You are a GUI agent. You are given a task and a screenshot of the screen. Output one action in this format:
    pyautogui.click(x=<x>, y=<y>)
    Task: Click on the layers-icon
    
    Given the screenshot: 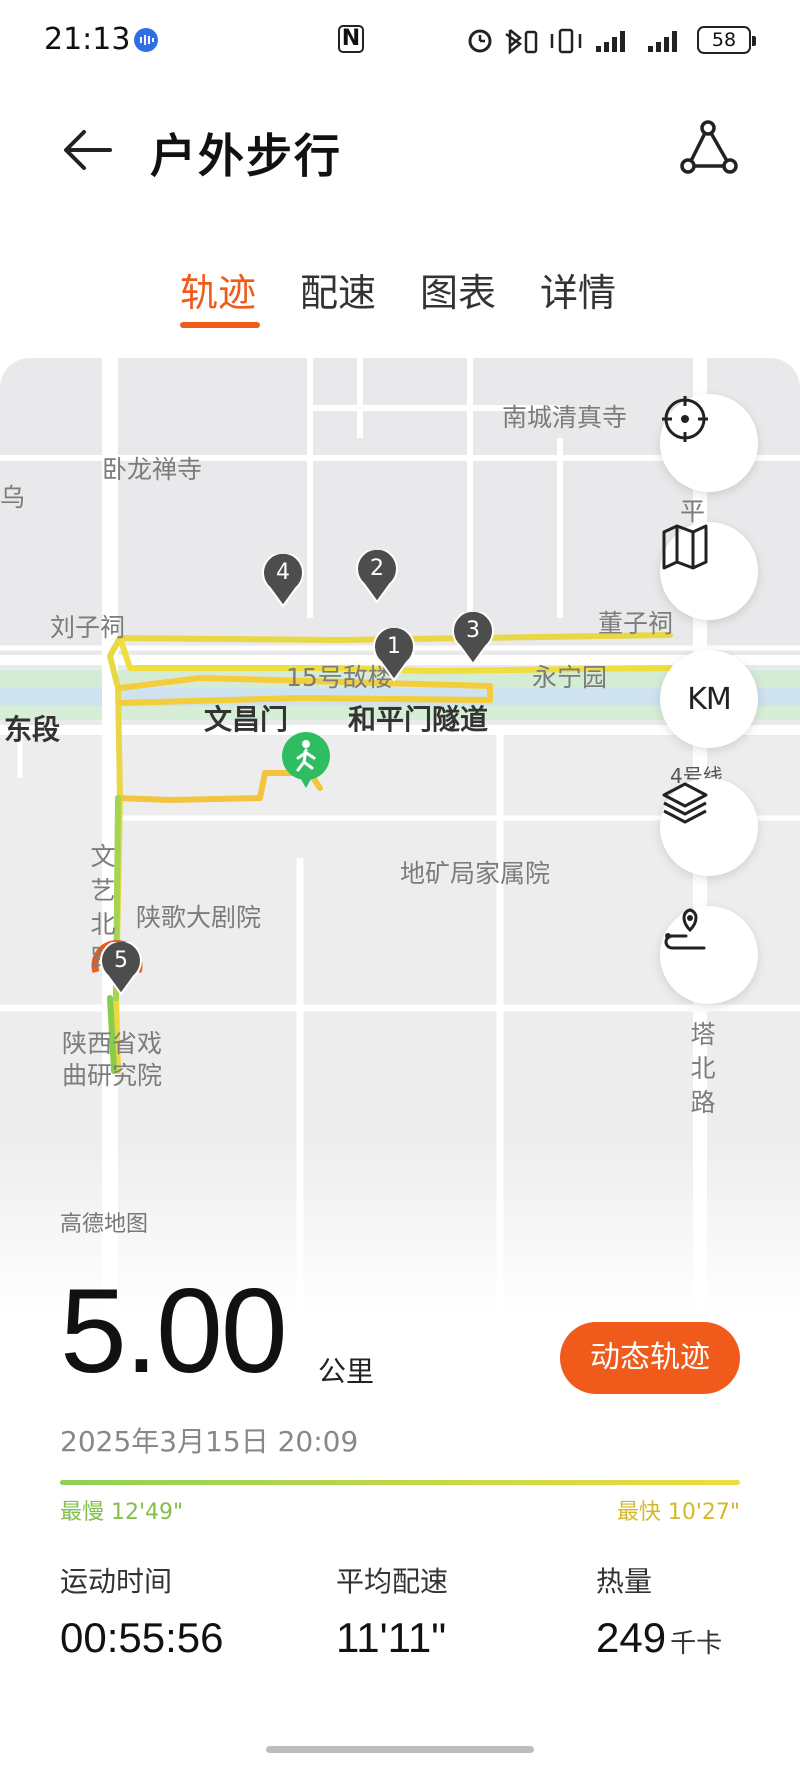 What is the action you would take?
    pyautogui.click(x=685, y=803)
    